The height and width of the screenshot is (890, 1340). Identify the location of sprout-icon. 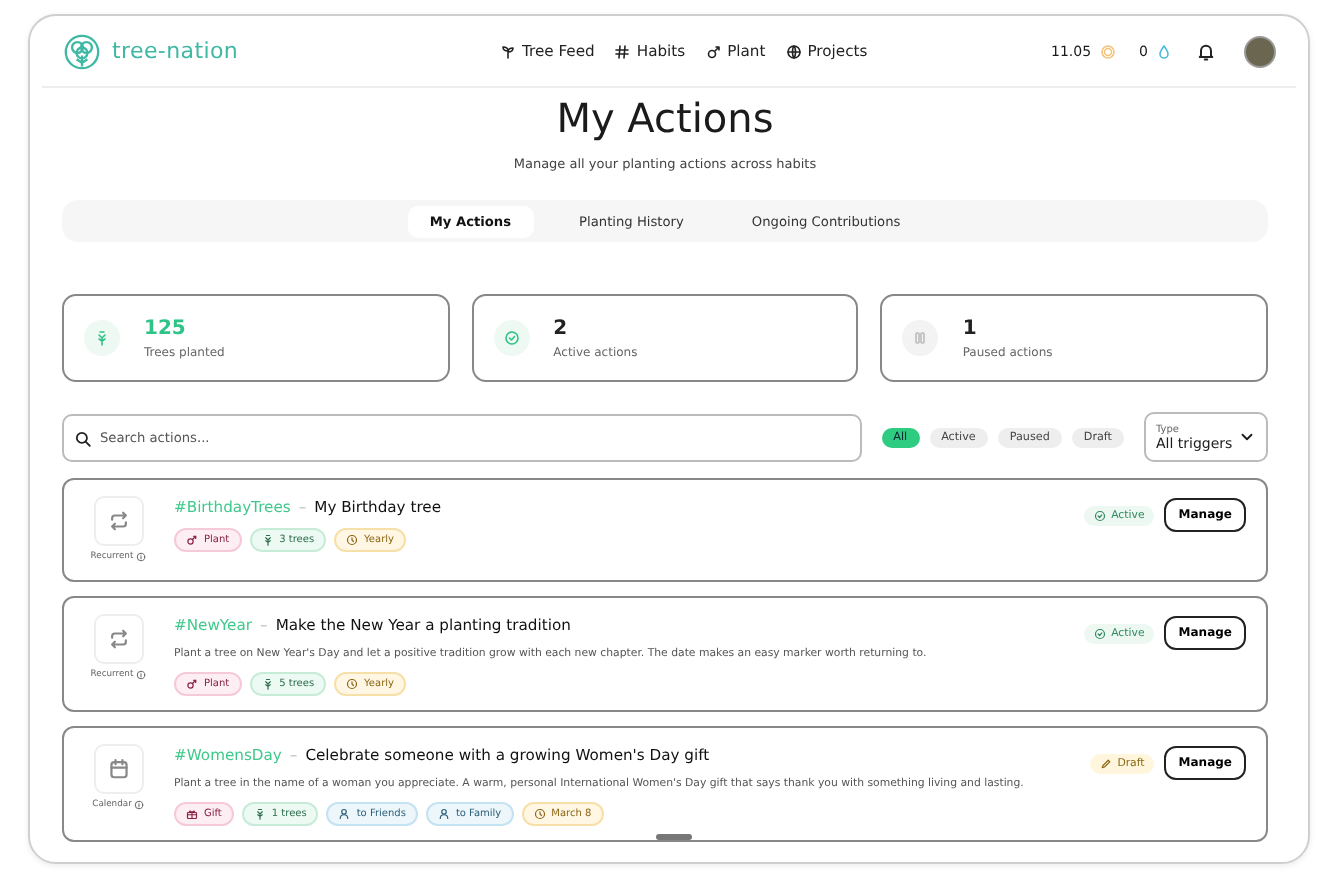
(508, 51).